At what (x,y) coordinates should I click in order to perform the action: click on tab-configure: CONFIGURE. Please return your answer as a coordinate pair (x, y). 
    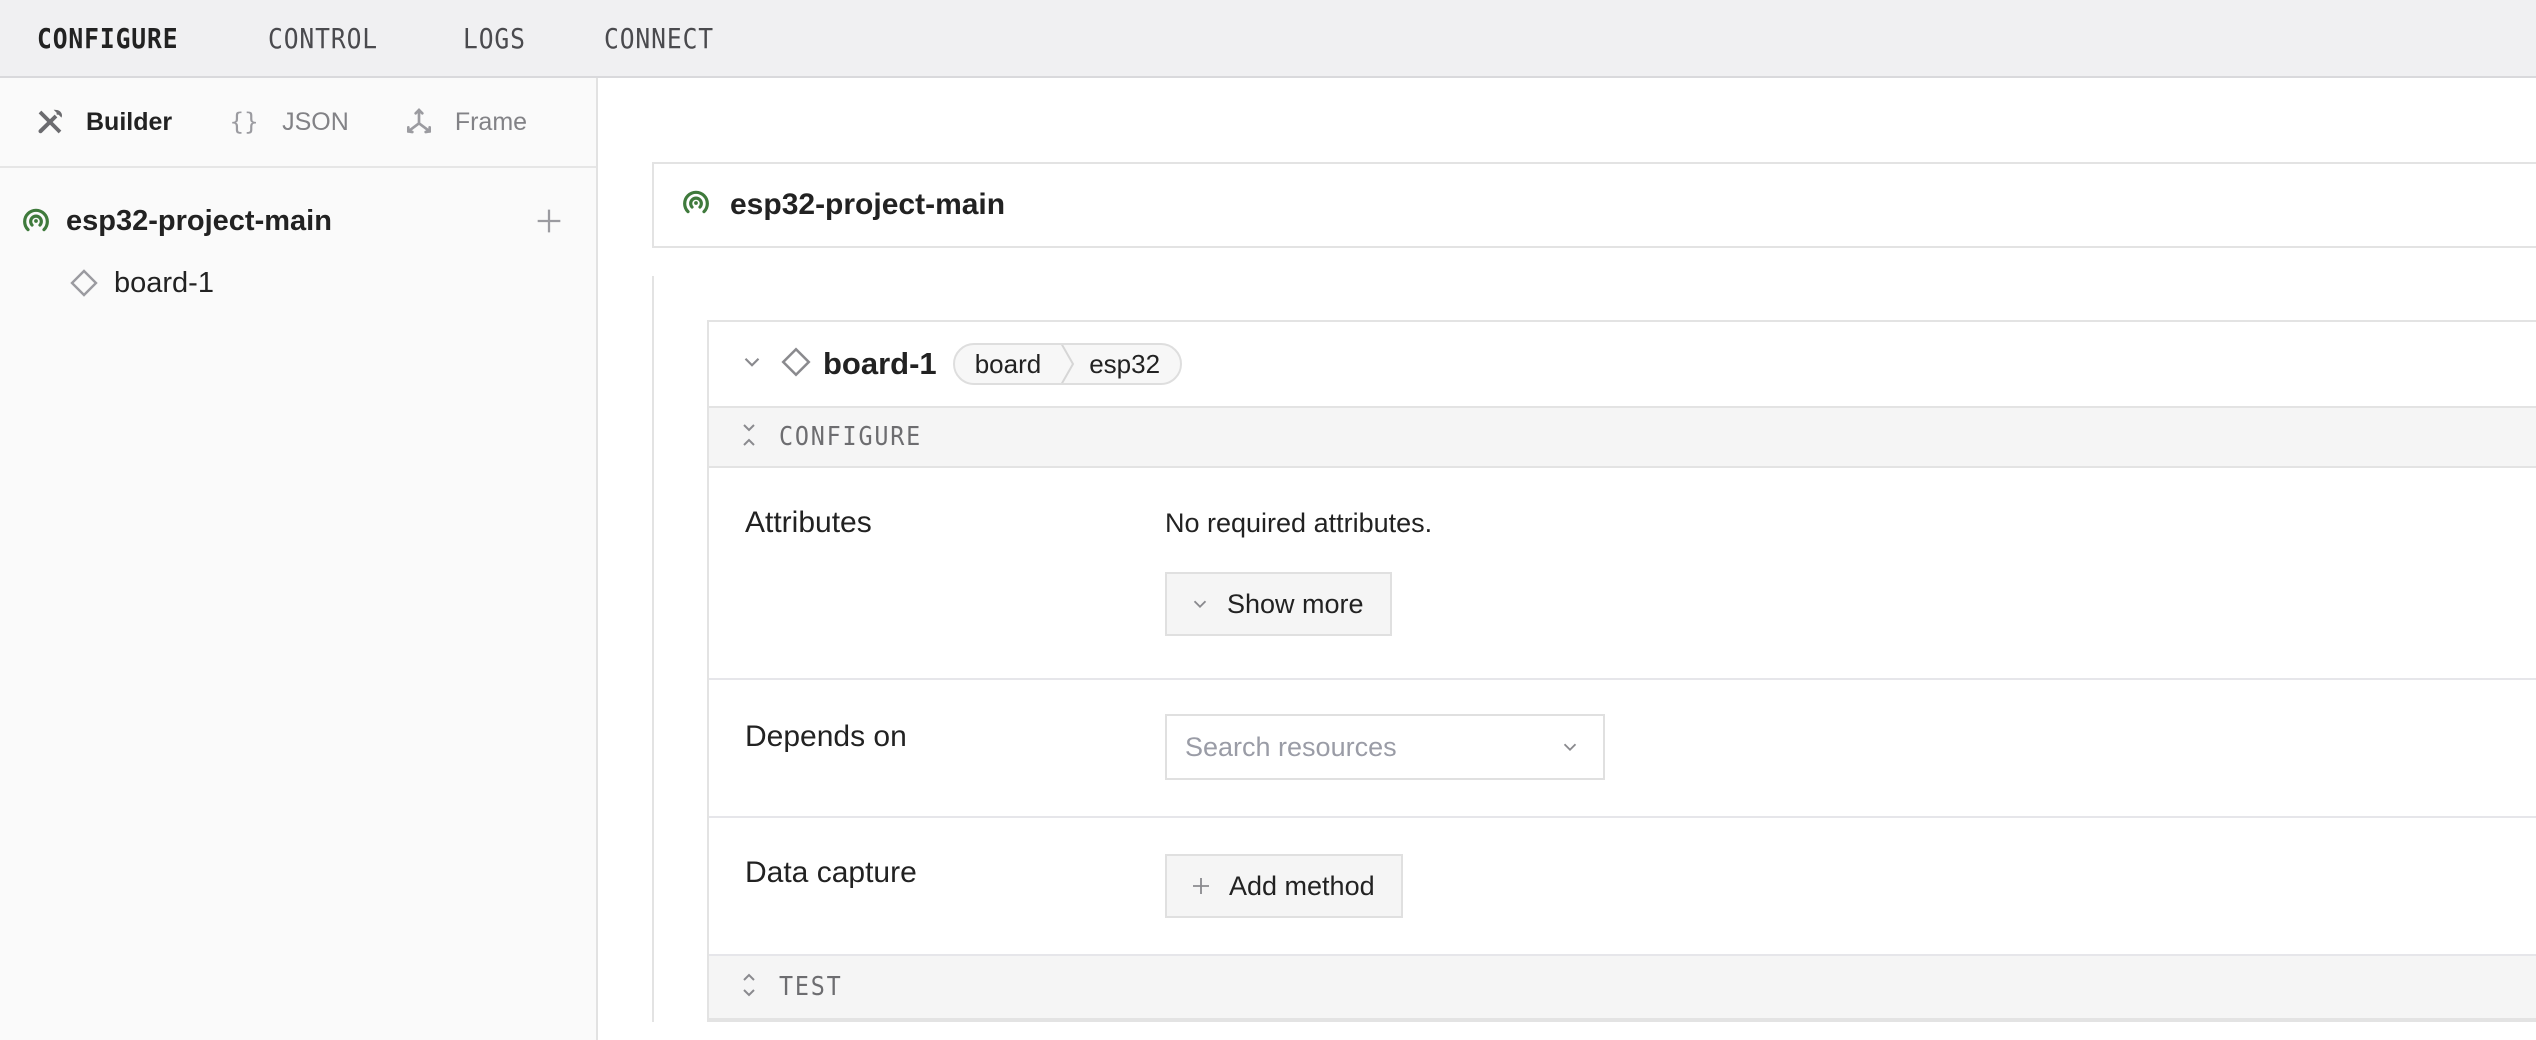
    Looking at the image, I should click on (107, 38).